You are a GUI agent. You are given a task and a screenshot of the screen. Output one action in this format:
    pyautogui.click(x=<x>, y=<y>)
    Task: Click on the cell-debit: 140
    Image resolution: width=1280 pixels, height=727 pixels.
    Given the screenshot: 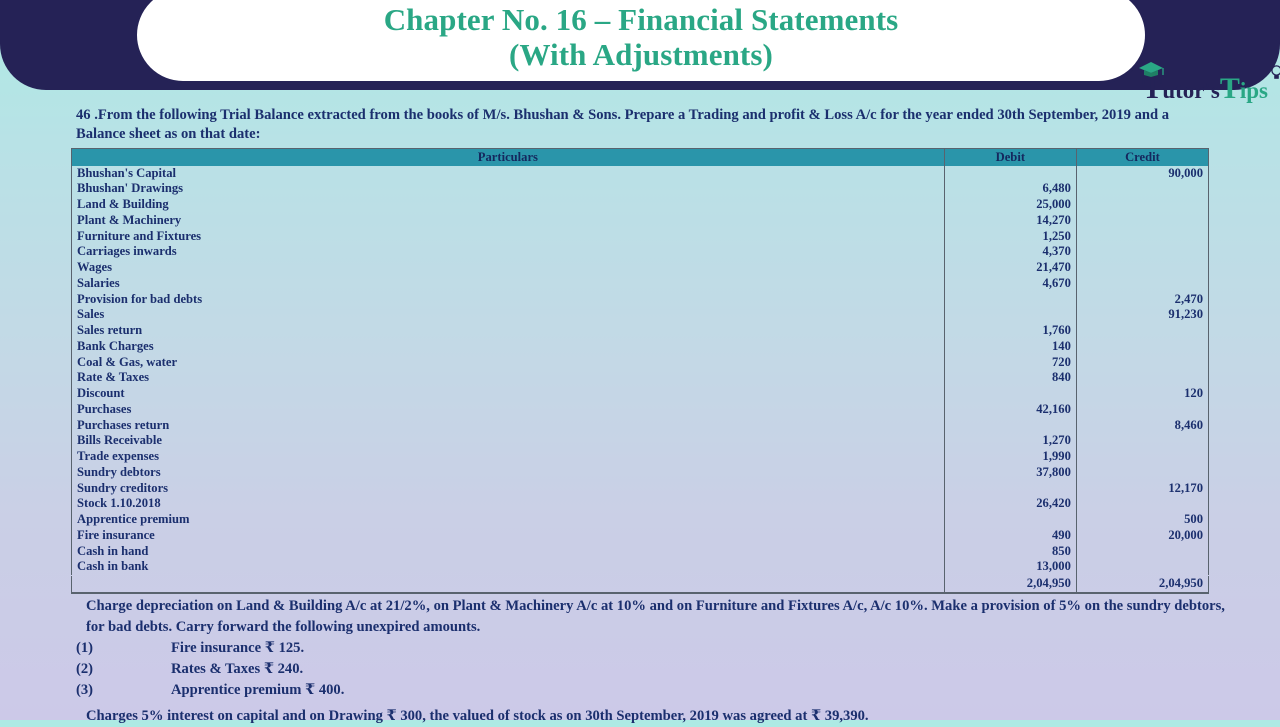 What is the action you would take?
    pyautogui.click(x=1010, y=346)
    